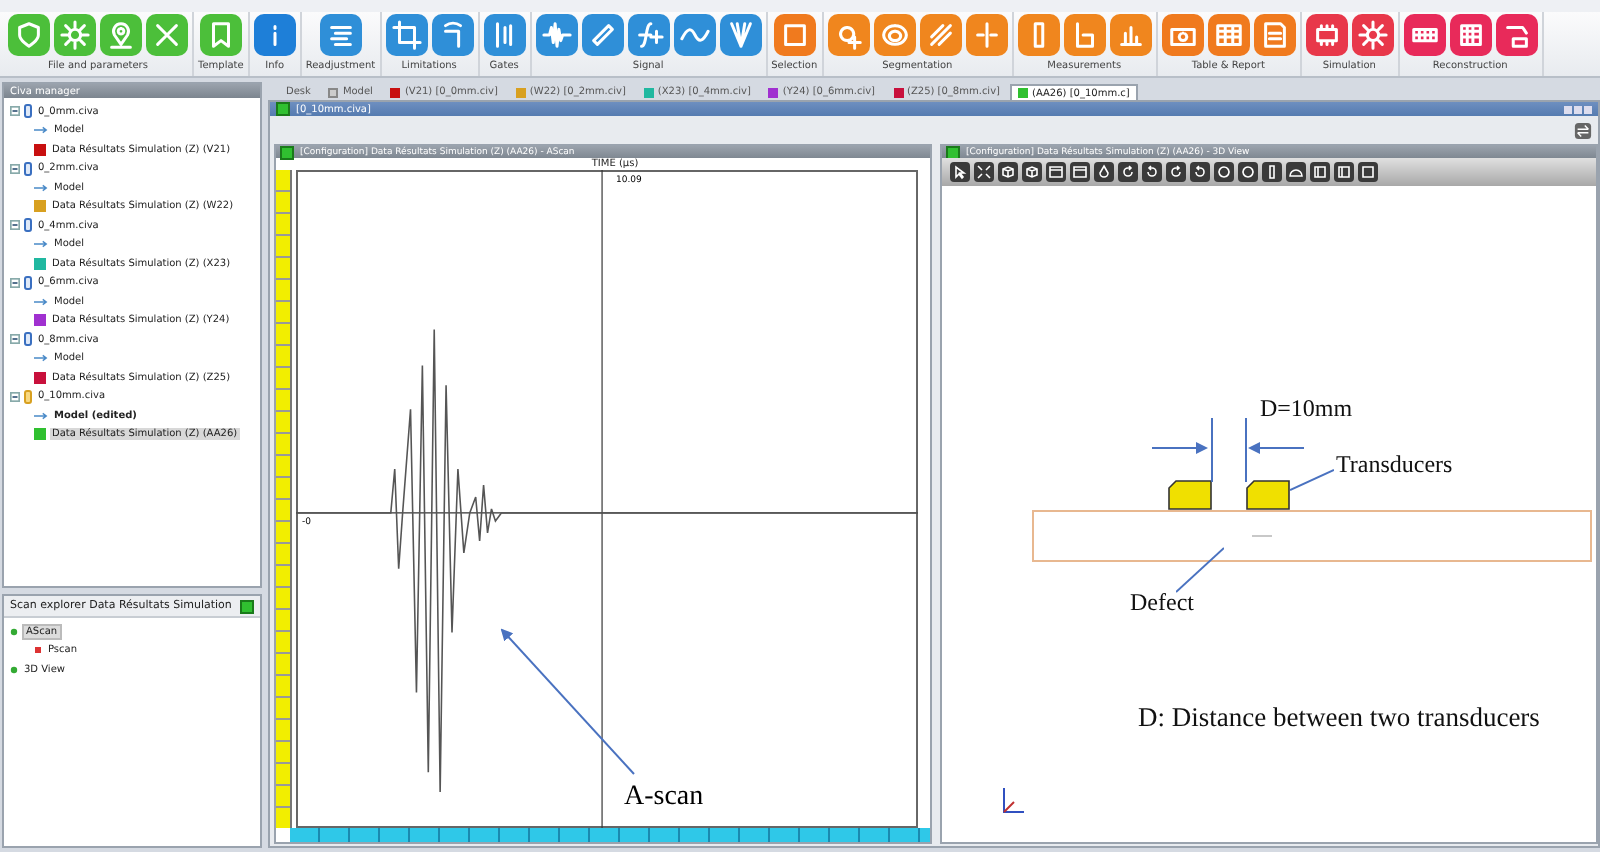 This screenshot has height=852, width=1600. I want to click on dimension-label: D=10mm, so click(1306, 409).